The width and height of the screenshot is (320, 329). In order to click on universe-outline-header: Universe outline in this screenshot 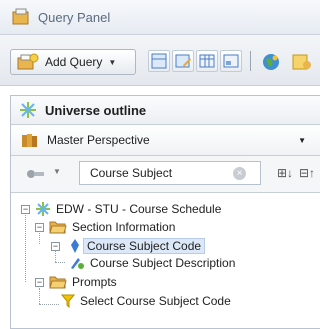, I will do `click(165, 110)`.